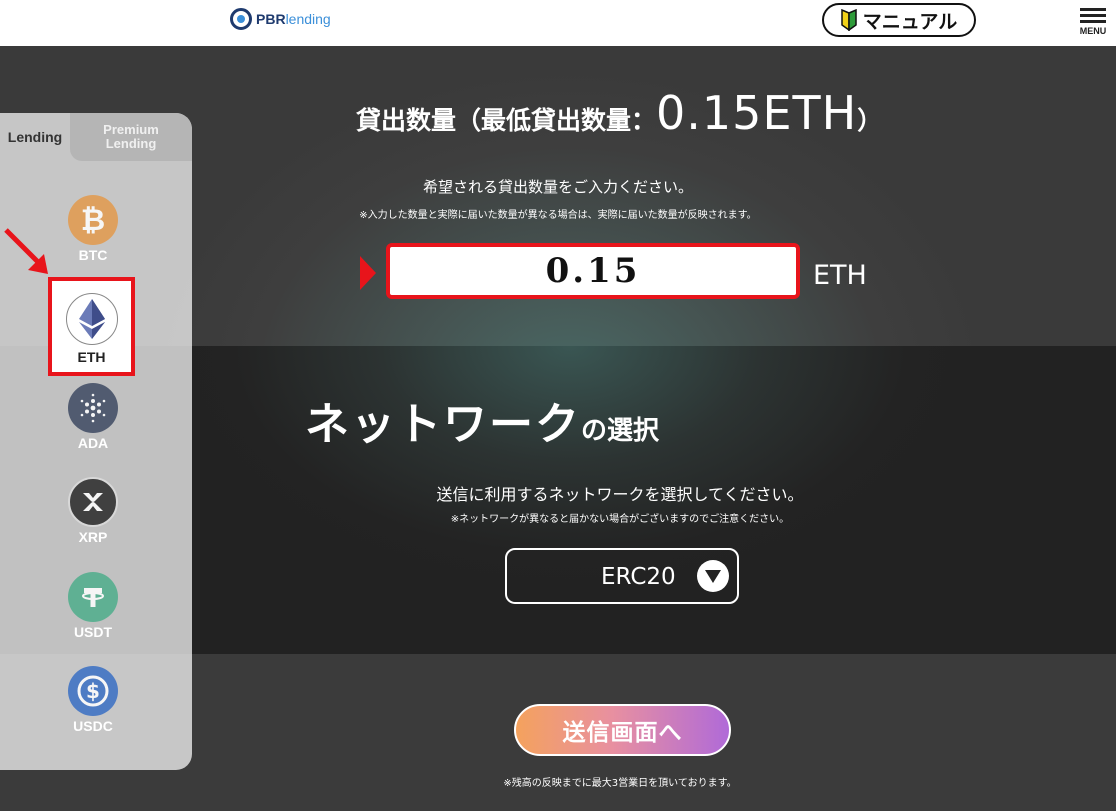 The image size is (1116, 811). Describe the element at coordinates (558, 215) in the screenshot. I see `amount-note: ※入力した数量と実際に届いた数量が異なる場合は、実際に届いた数量が反映されます。` at that location.